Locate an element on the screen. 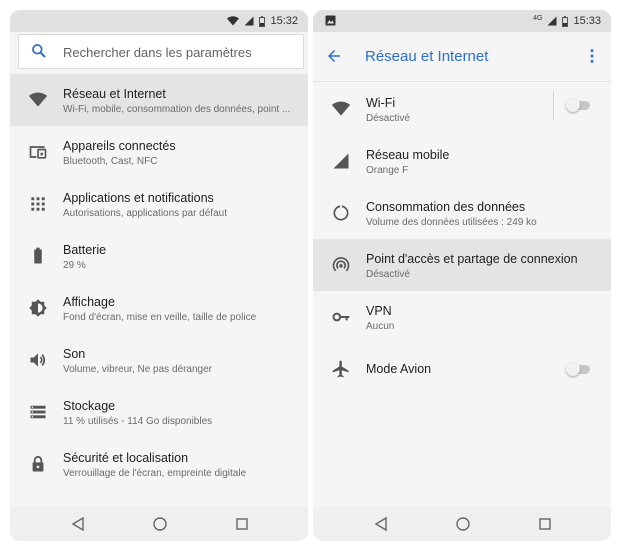 This screenshot has height=557, width=617. item-title: VPN is located at coordinates (379, 311).